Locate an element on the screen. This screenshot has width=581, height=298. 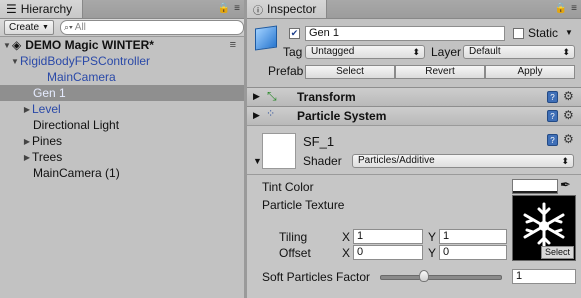
particle-system-icon: ⁘ is located at coordinates (271, 114).